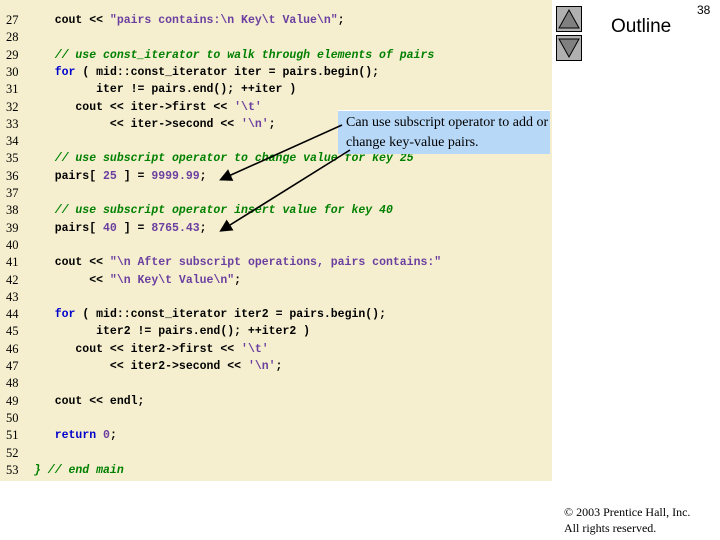 Image resolution: width=720 pixels, height=540 pixels. What do you see at coordinates (627, 512) in the screenshot?
I see `copyright-line-1: © 2003 Prentice Hall, Inc.` at bounding box center [627, 512].